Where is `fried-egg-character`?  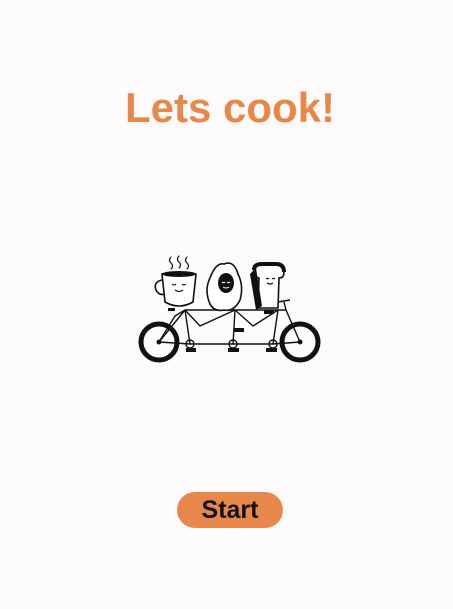 fried-egg-character is located at coordinates (225, 307).